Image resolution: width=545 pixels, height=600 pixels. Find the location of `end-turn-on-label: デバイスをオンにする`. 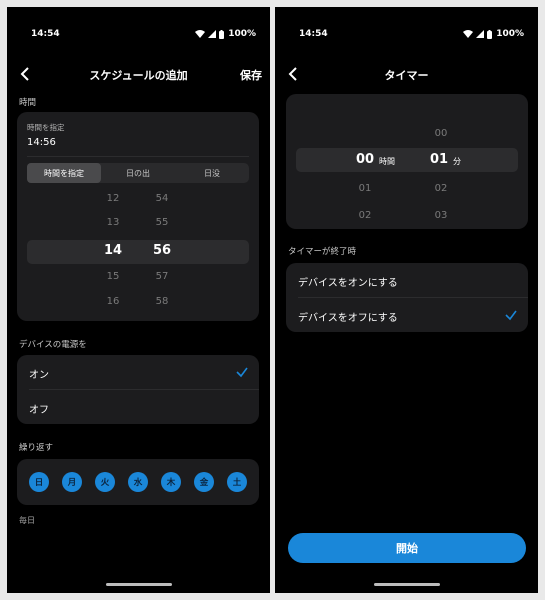

end-turn-on-label: デバイスをオンにする is located at coordinates (348, 283).